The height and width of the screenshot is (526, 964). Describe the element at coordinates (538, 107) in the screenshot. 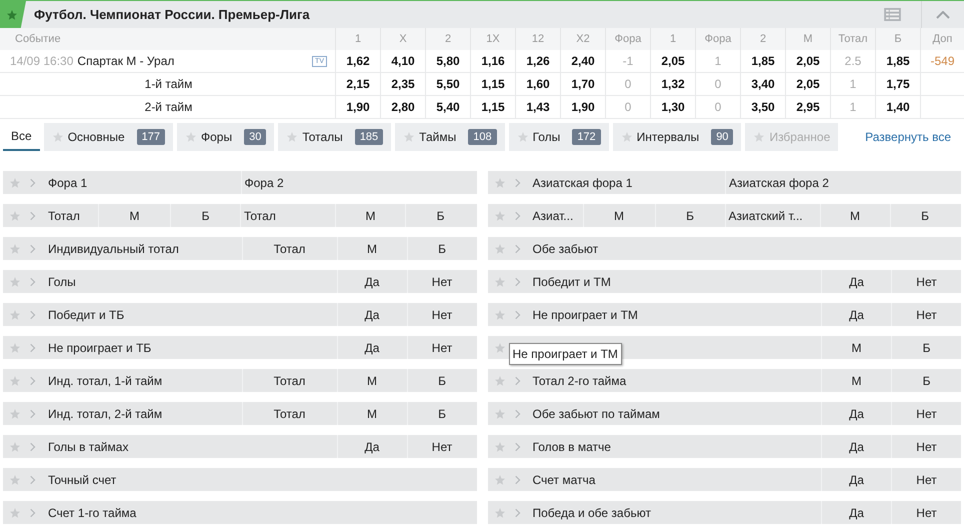

I see `odds-cell: 1,43` at that location.